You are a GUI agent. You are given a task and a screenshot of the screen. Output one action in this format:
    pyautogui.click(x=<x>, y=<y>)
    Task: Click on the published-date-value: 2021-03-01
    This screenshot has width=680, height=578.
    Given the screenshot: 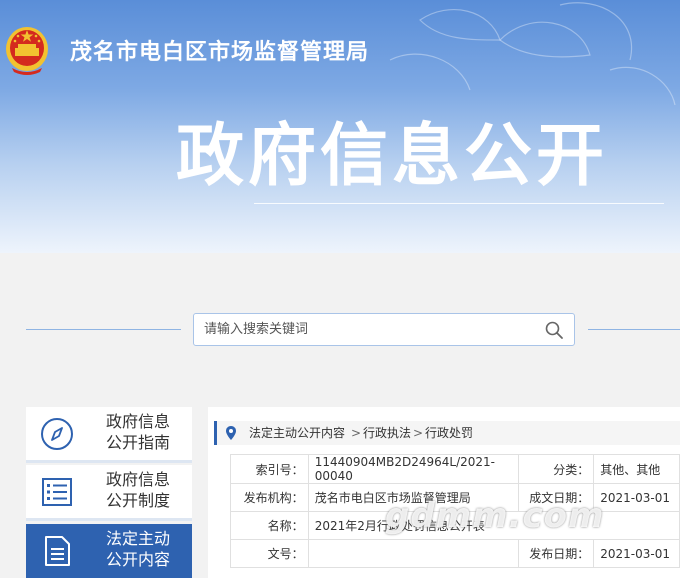 What is the action you would take?
    pyautogui.click(x=636, y=553)
    